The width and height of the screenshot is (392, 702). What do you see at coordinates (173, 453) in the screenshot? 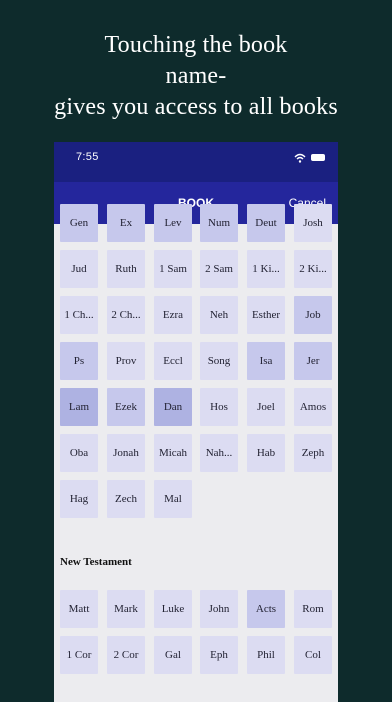
I see `book-button: Micah` at bounding box center [173, 453].